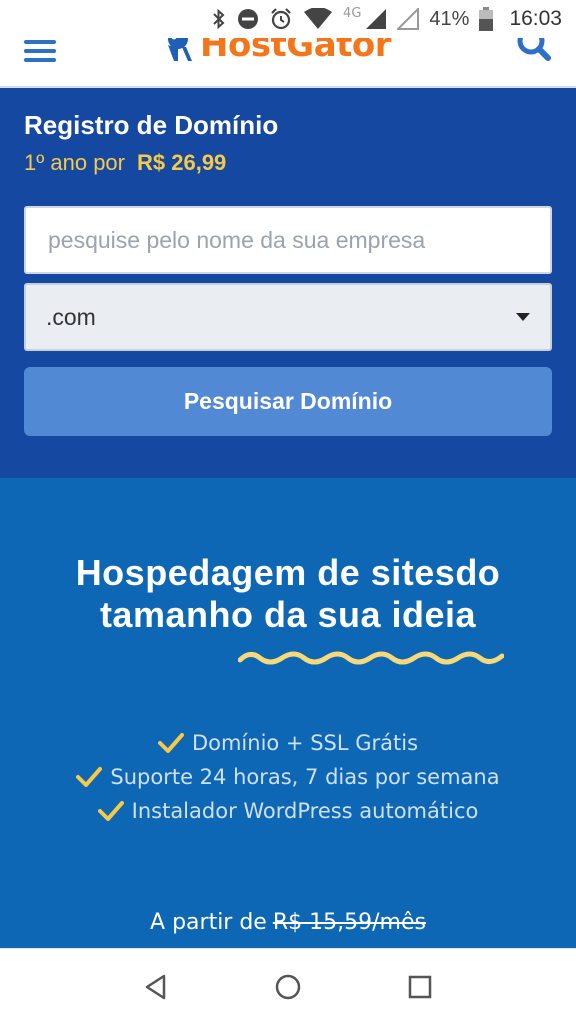 The height and width of the screenshot is (1024, 576). What do you see at coordinates (535, 18) in the screenshot?
I see `clock: 16:03` at bounding box center [535, 18].